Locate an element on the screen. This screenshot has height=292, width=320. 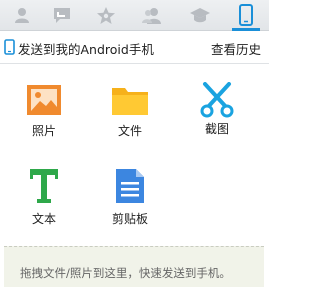
star-icon is located at coordinates (106, 15).